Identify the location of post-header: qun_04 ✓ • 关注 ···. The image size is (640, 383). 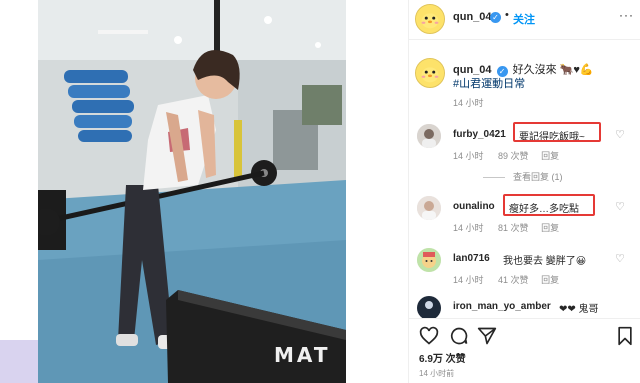
(524, 20).